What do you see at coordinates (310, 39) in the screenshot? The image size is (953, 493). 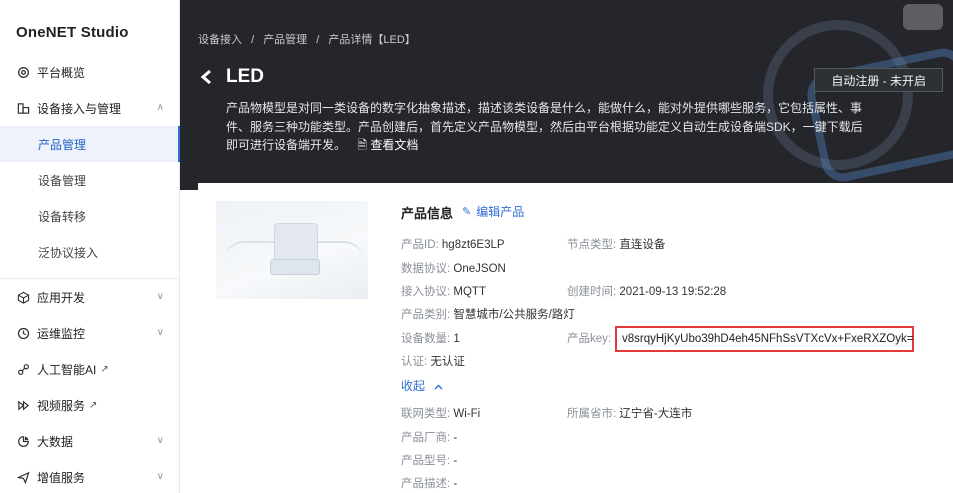 I see `breadcrumb: 设备接入 / 产品管理 / 产品详情【LED】` at bounding box center [310, 39].